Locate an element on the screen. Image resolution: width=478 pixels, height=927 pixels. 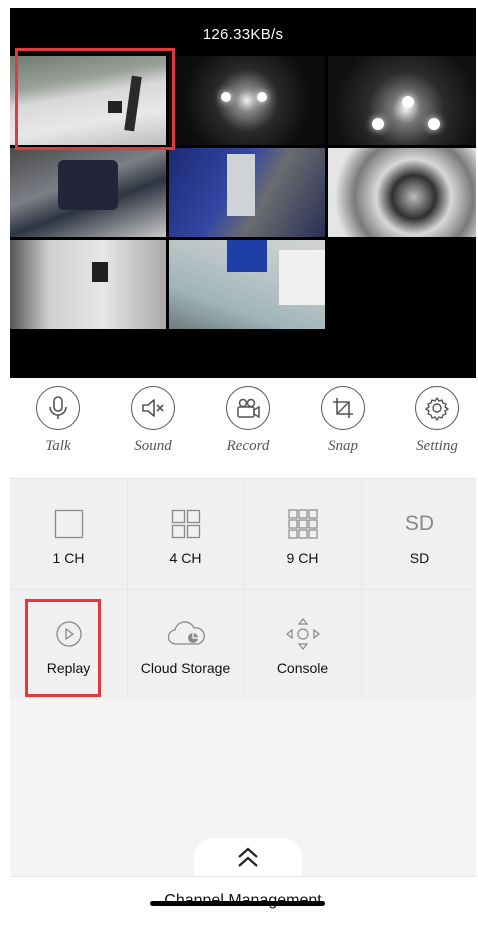
sd-label: SD is located at coordinates (419, 558).